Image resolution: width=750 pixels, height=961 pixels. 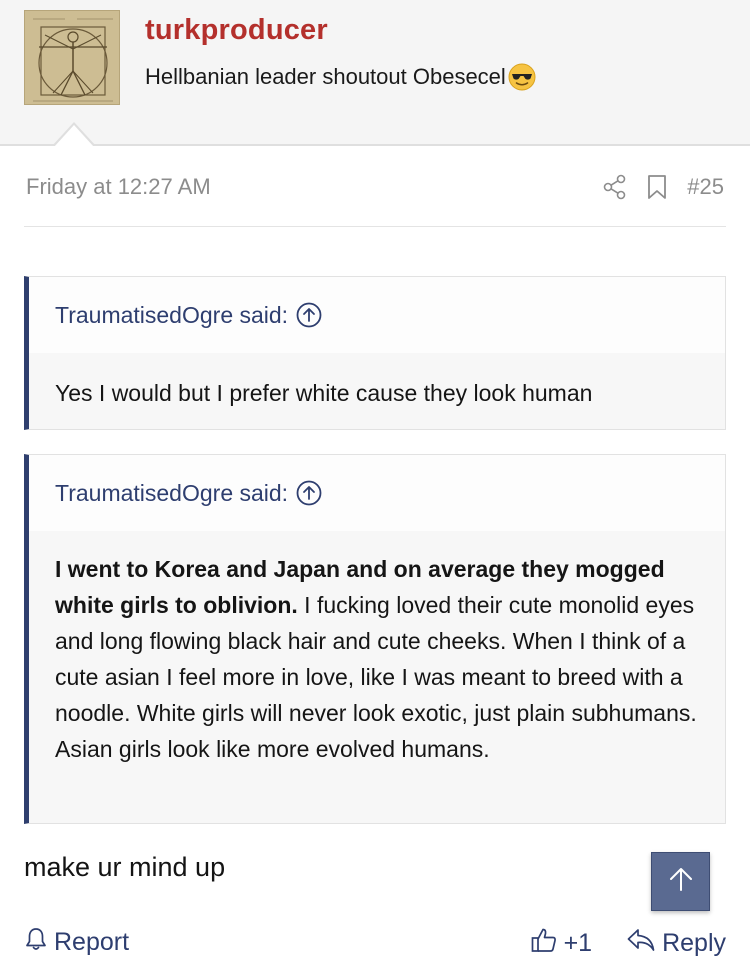 What do you see at coordinates (657, 187) in the screenshot?
I see `bookmark-icon` at bounding box center [657, 187].